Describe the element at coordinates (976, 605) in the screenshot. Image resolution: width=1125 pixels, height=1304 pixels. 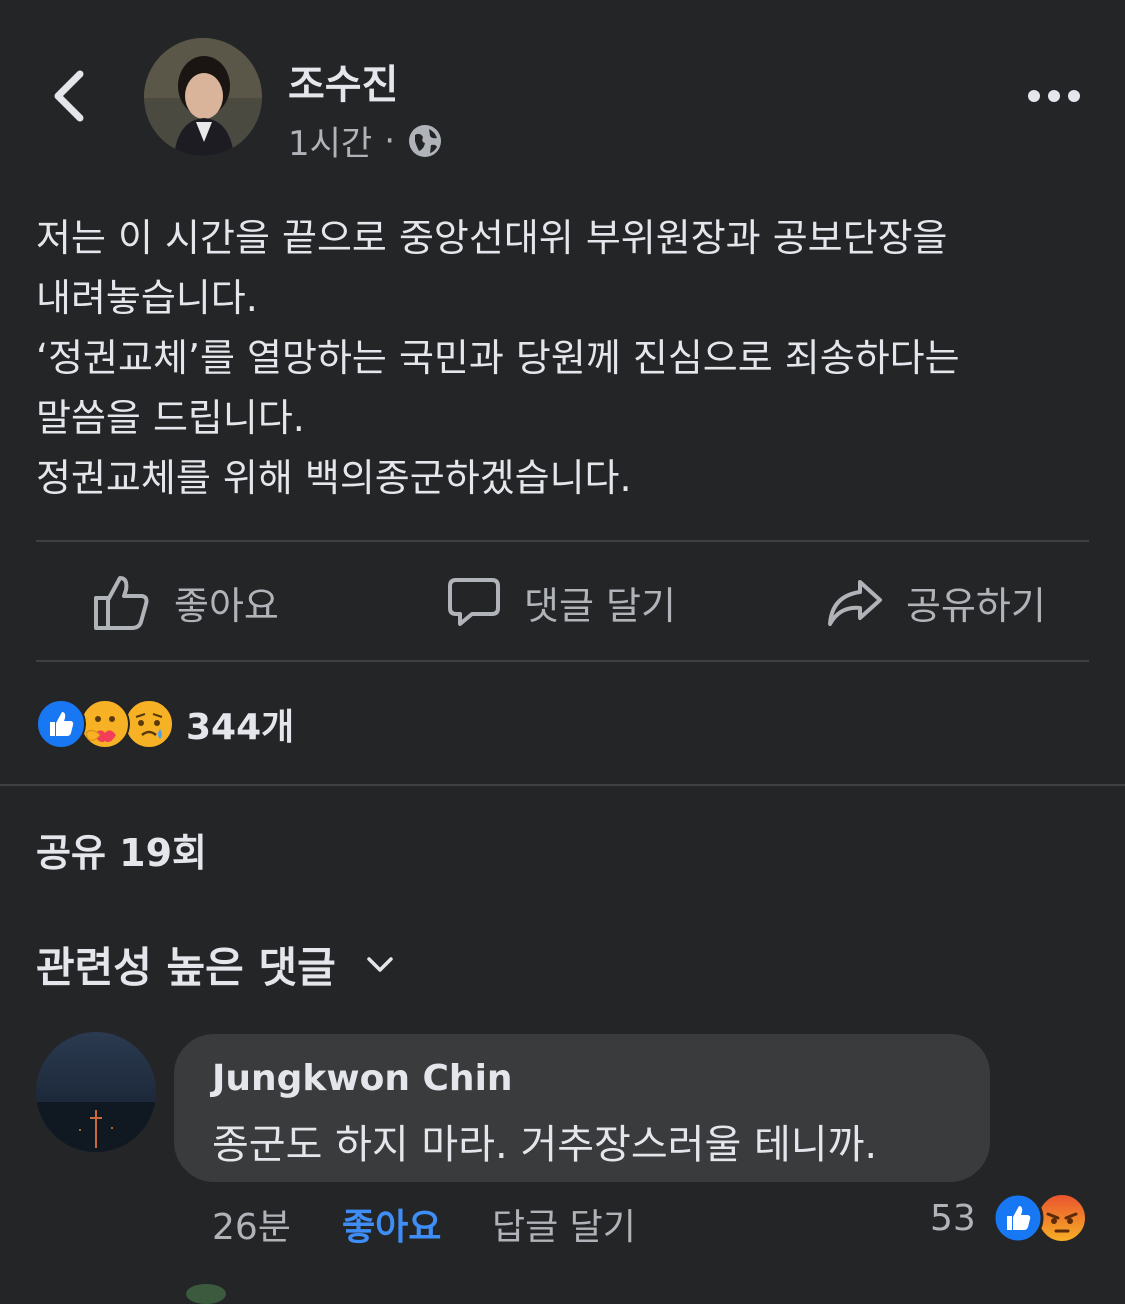
I see `share-label: 공유하기` at that location.